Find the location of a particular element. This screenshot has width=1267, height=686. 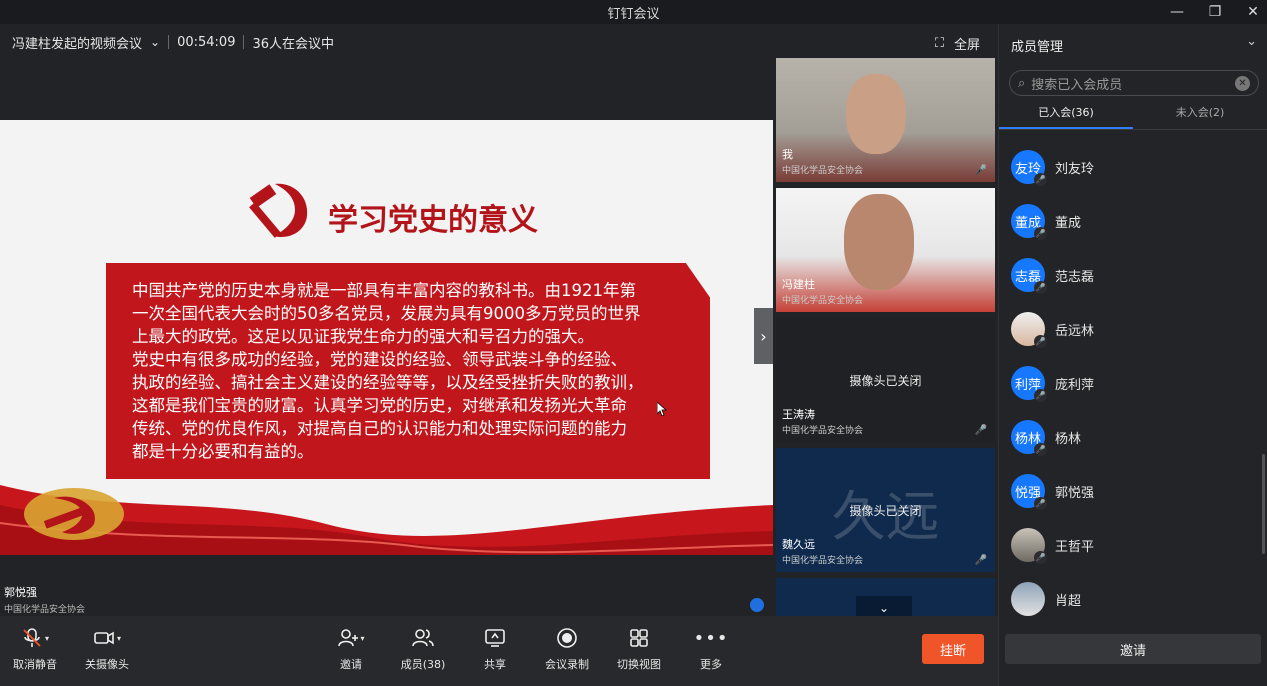

member-name: 杨林 is located at coordinates (1068, 439).